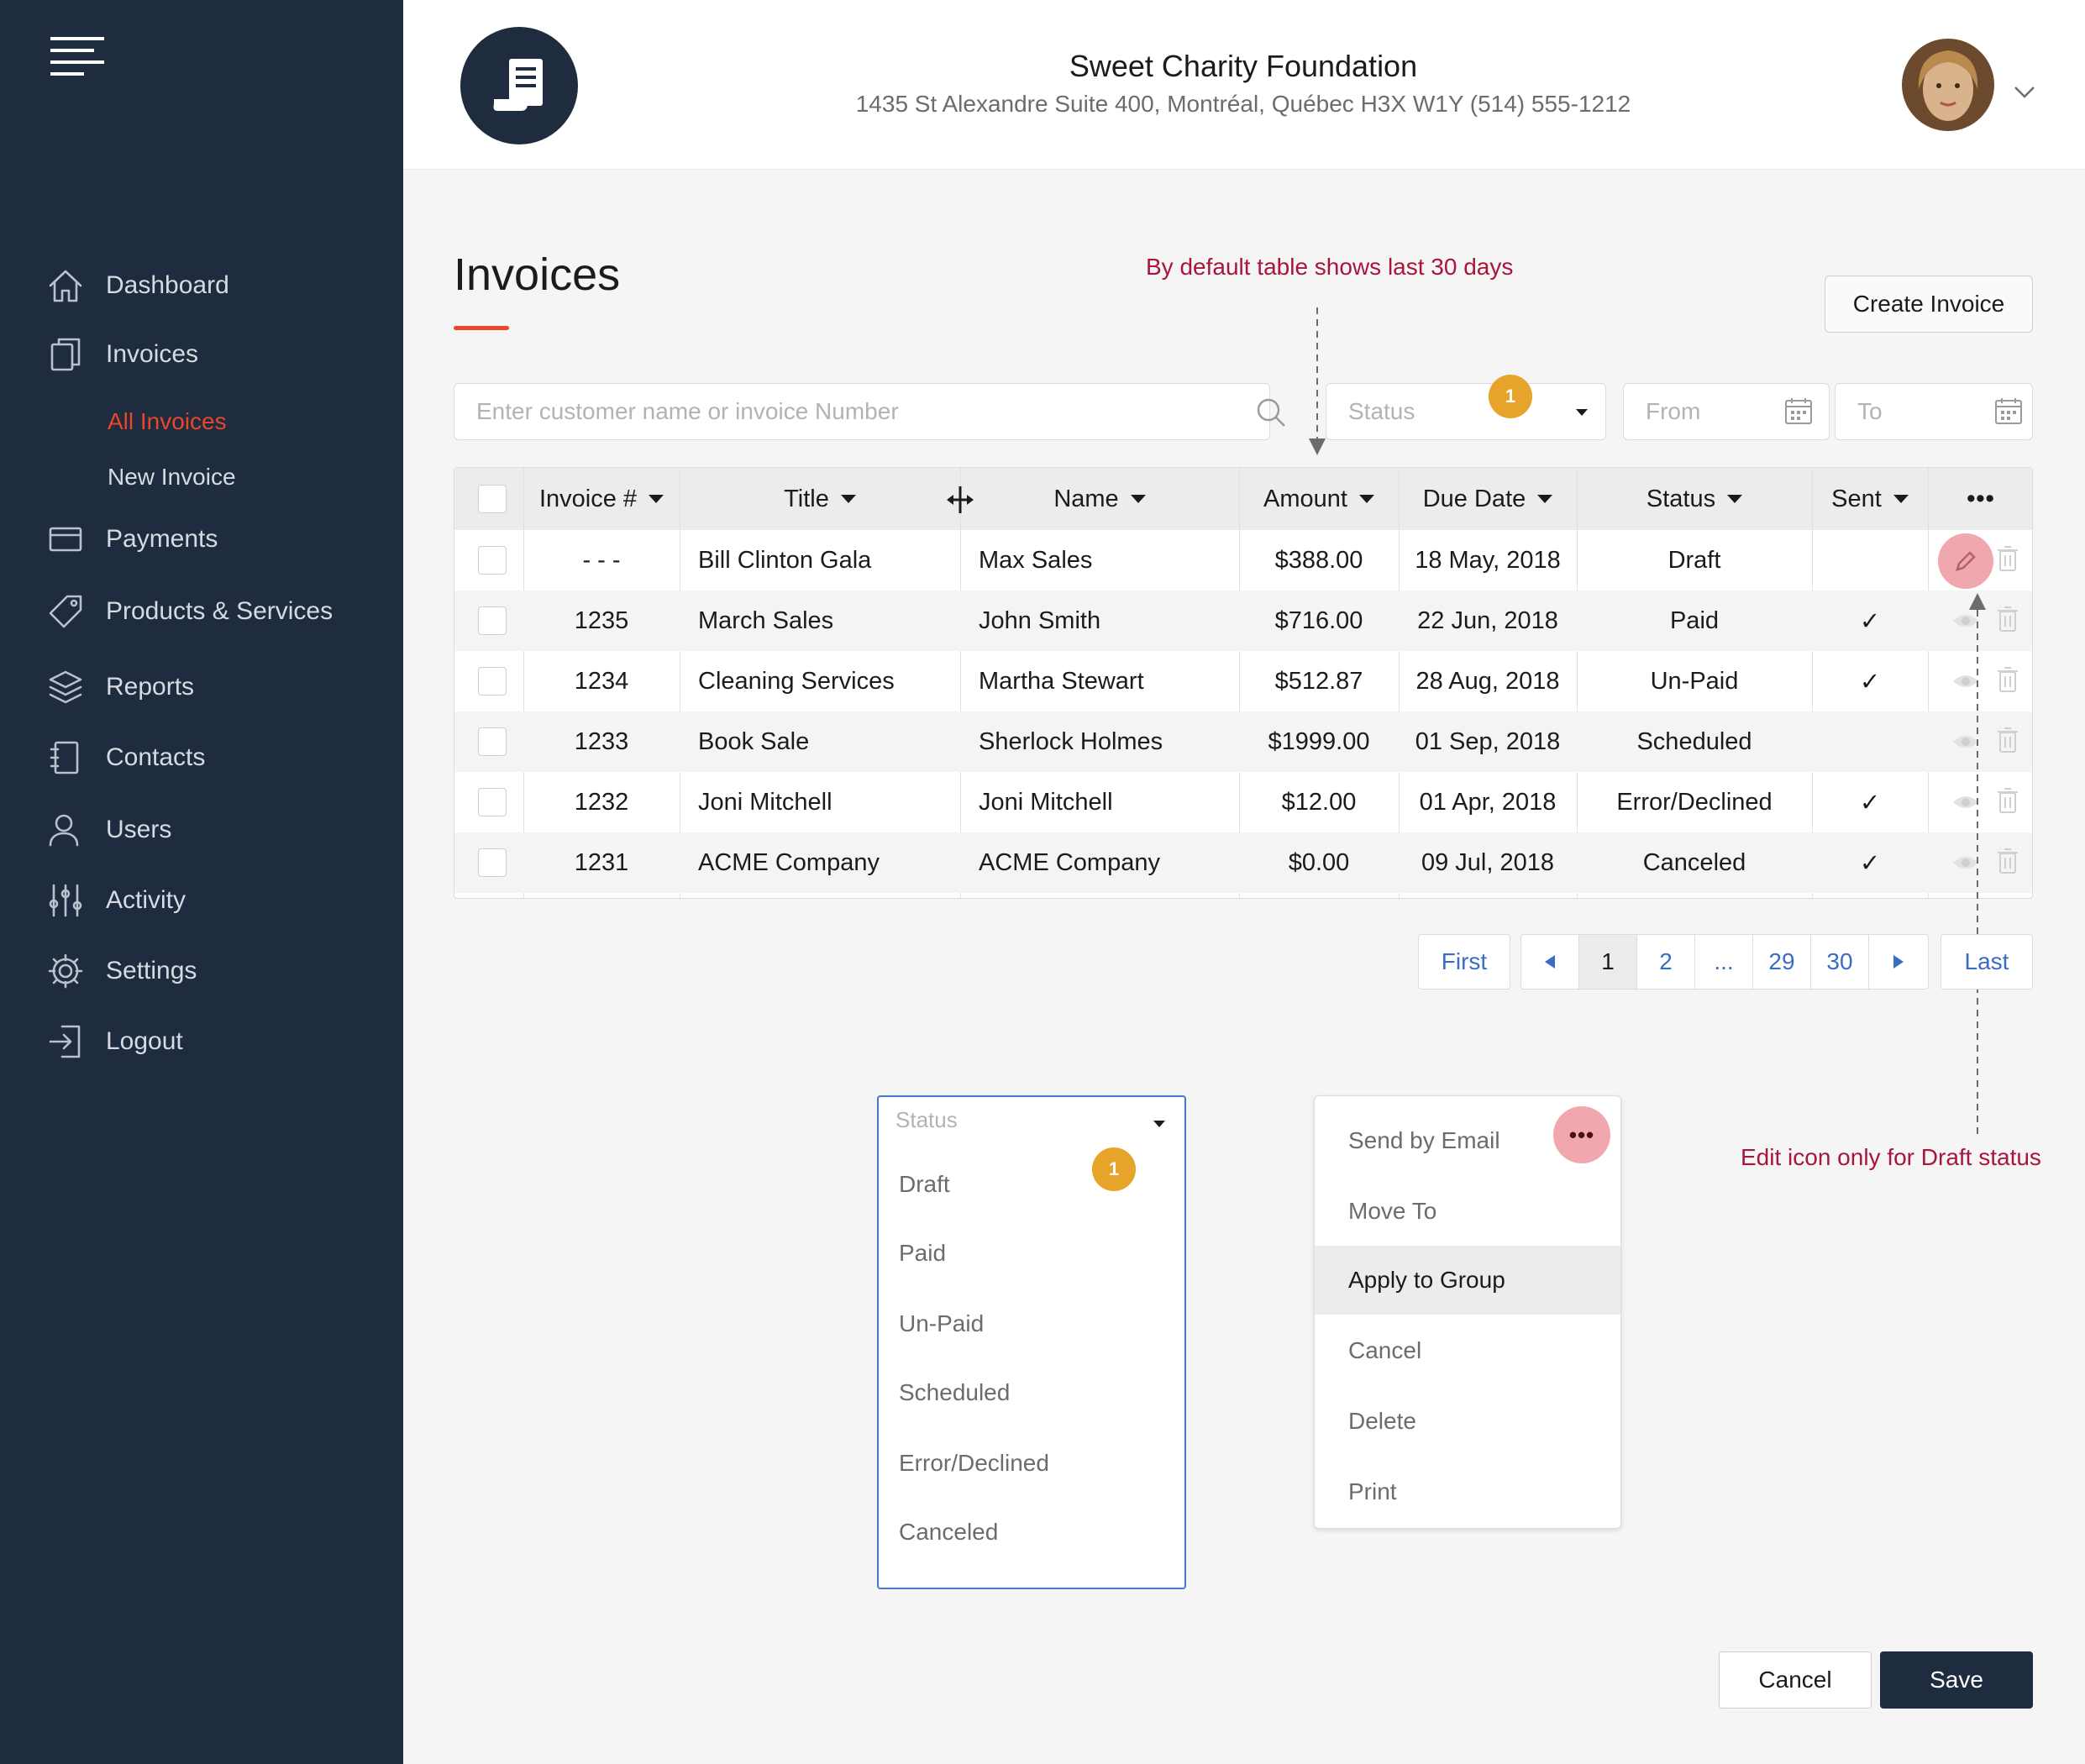 The width and height of the screenshot is (2085, 1764). What do you see at coordinates (601, 499) in the screenshot?
I see `column-header-invoice: Invoice #` at bounding box center [601, 499].